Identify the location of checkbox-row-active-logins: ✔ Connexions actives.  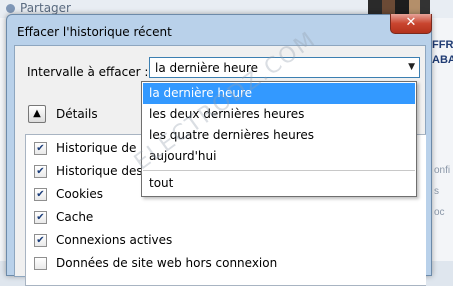
(103, 240).